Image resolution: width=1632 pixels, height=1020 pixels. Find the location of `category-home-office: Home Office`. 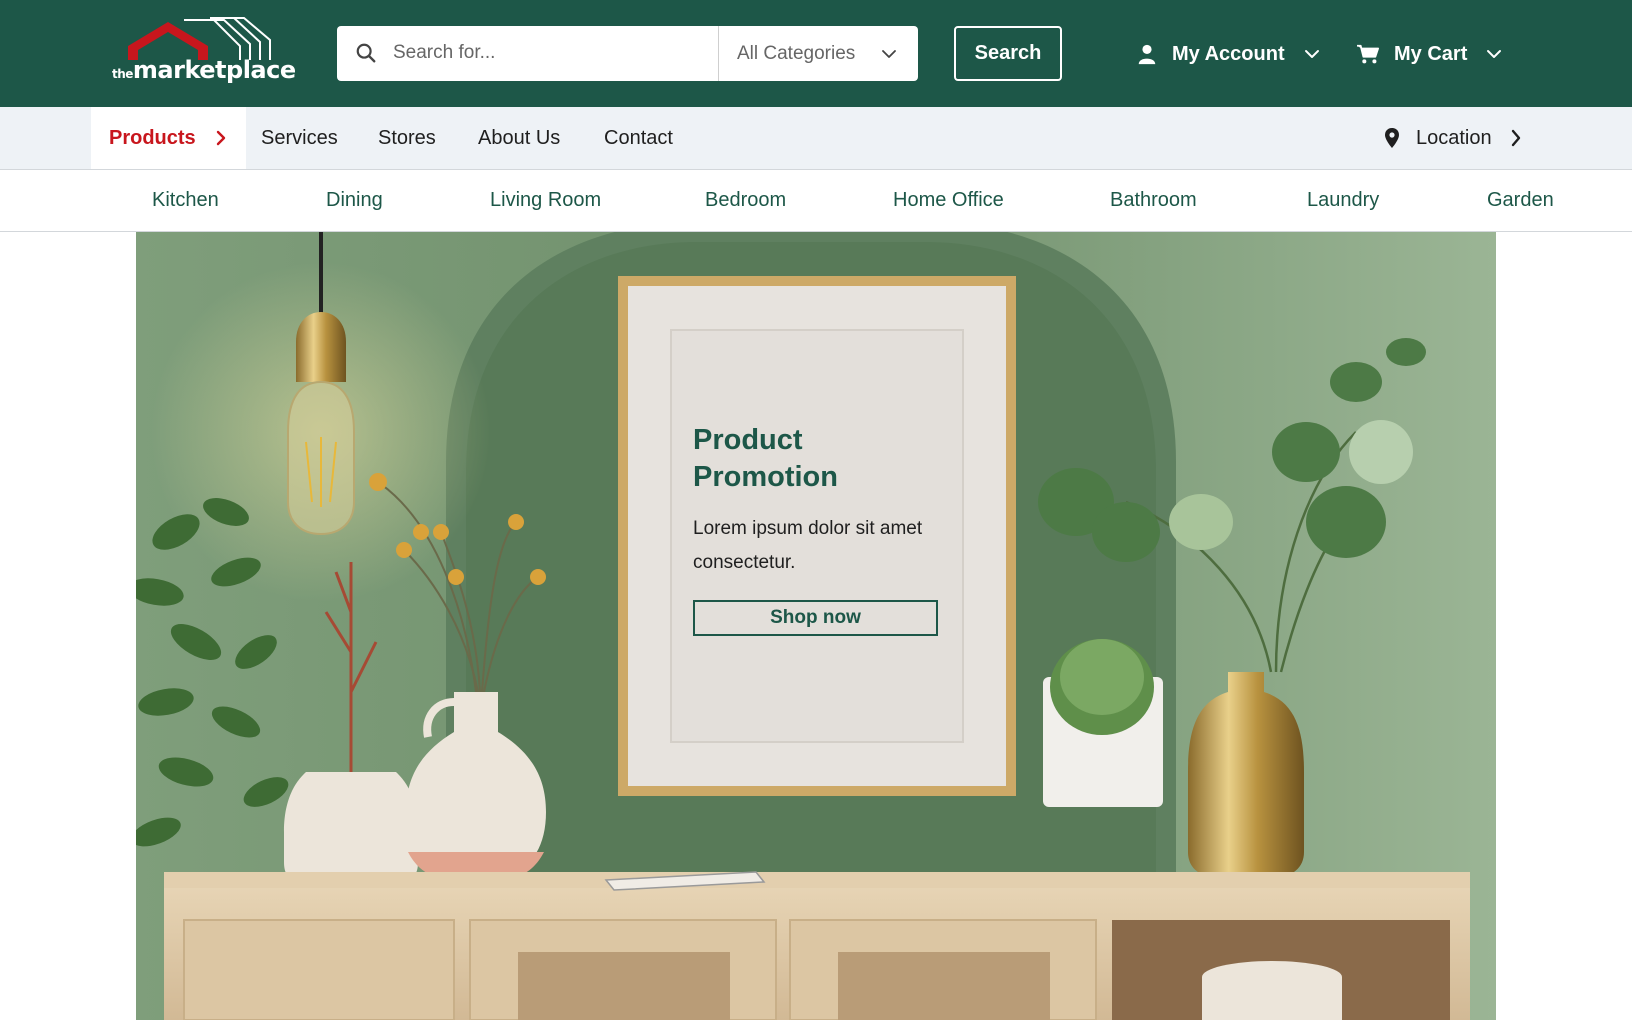

category-home-office: Home Office is located at coordinates (948, 200).